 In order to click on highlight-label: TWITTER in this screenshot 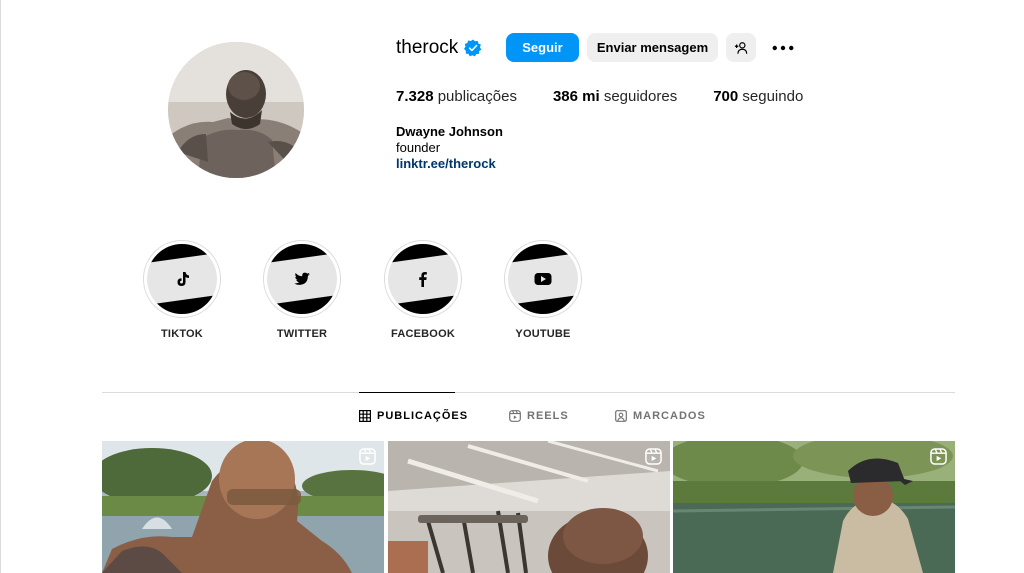, I will do `click(302, 334)`.